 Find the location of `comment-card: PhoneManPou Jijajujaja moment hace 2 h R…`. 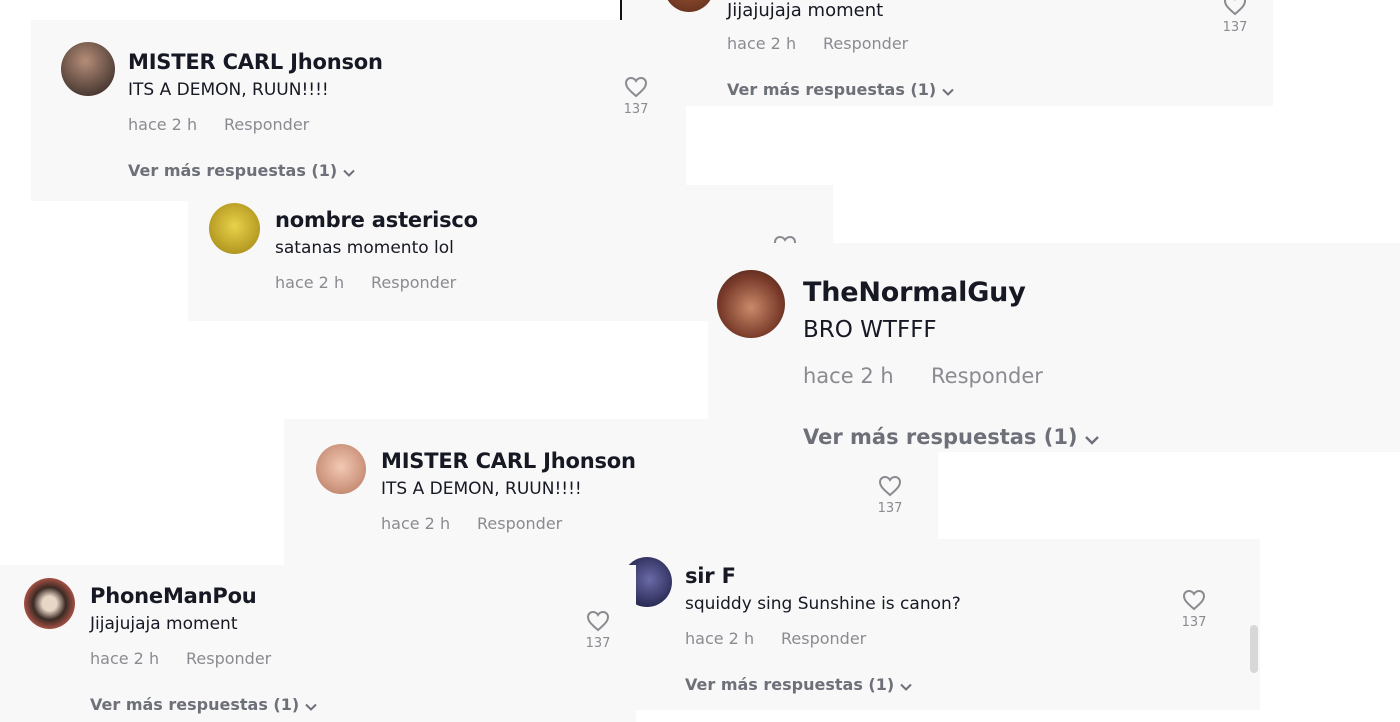

comment-card: PhoneManPou Jijajujaja moment hace 2 h R… is located at coordinates (318, 643).